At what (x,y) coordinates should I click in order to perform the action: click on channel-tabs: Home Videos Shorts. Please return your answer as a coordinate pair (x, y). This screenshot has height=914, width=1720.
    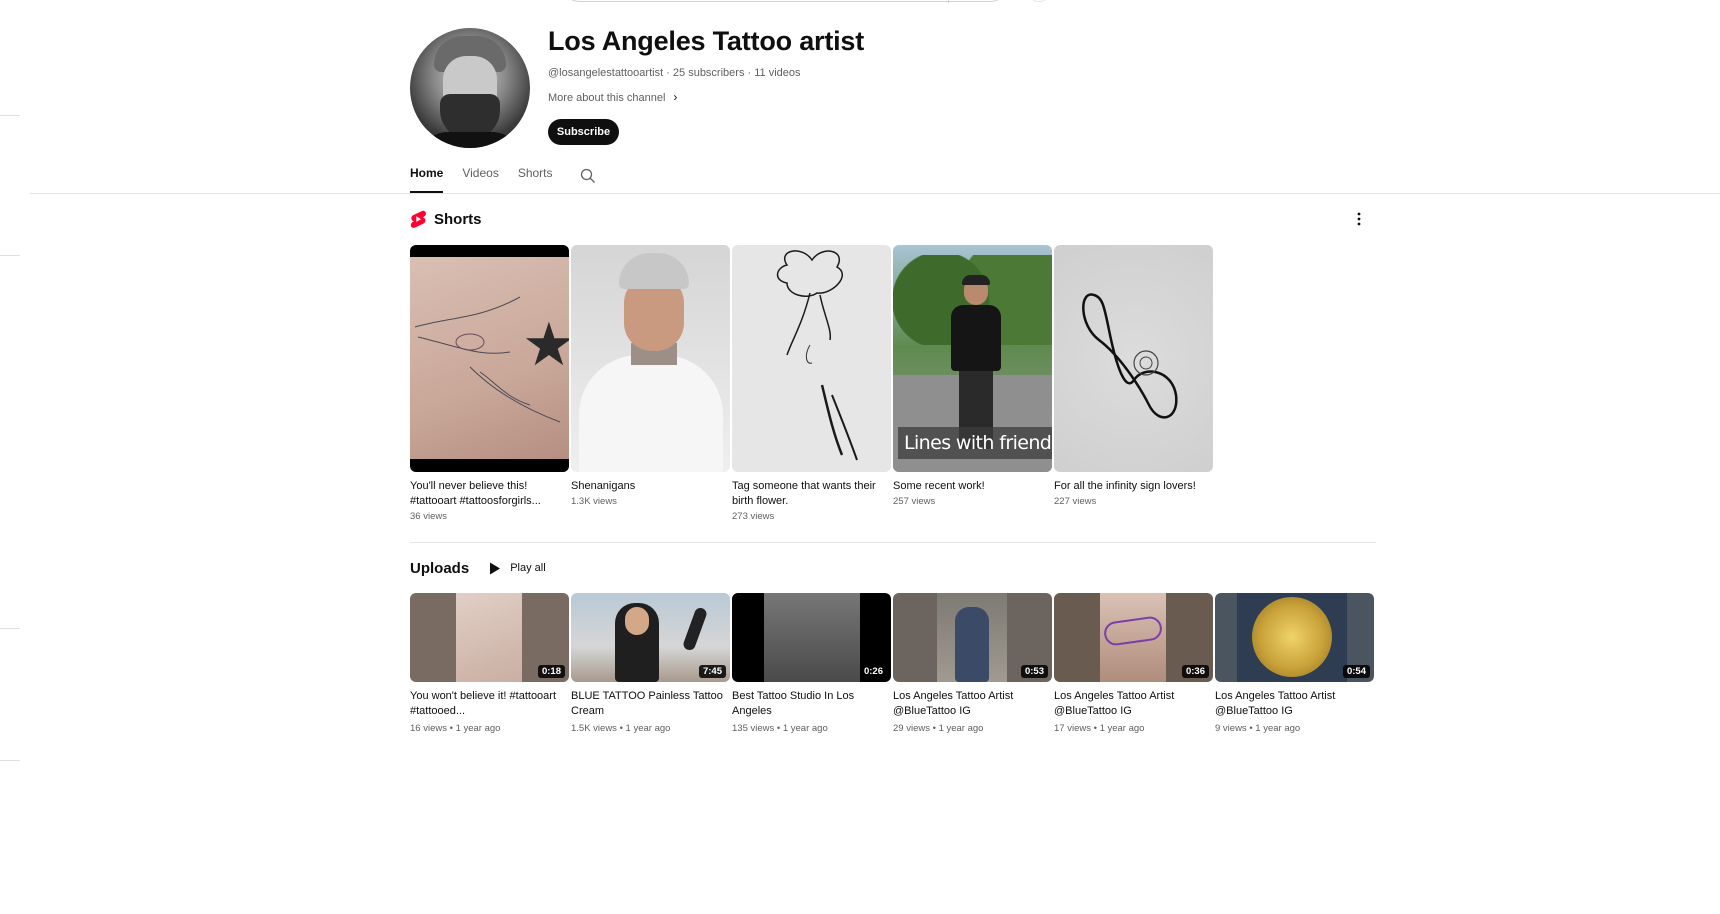
    Looking at the image, I should click on (491, 179).